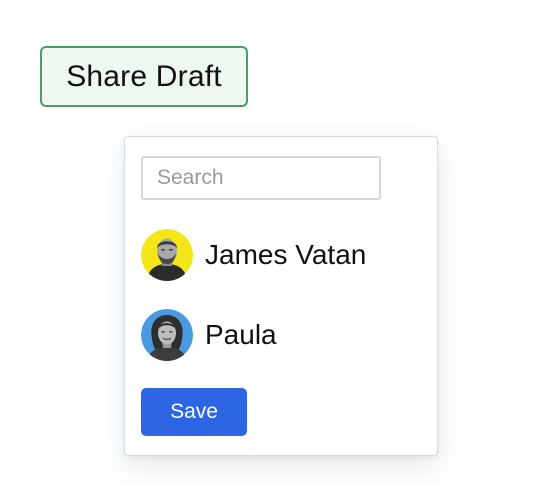 This screenshot has width=560, height=500. I want to click on share-draft-button: Share Draft, so click(144, 76).